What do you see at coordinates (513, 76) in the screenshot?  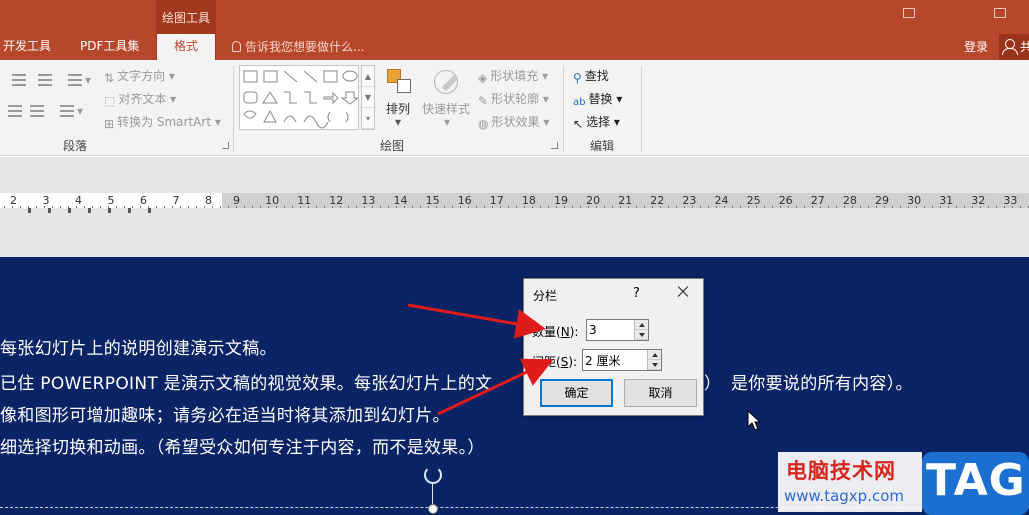 I see `shape-fill-button: ◈ 形状填充 ▾` at bounding box center [513, 76].